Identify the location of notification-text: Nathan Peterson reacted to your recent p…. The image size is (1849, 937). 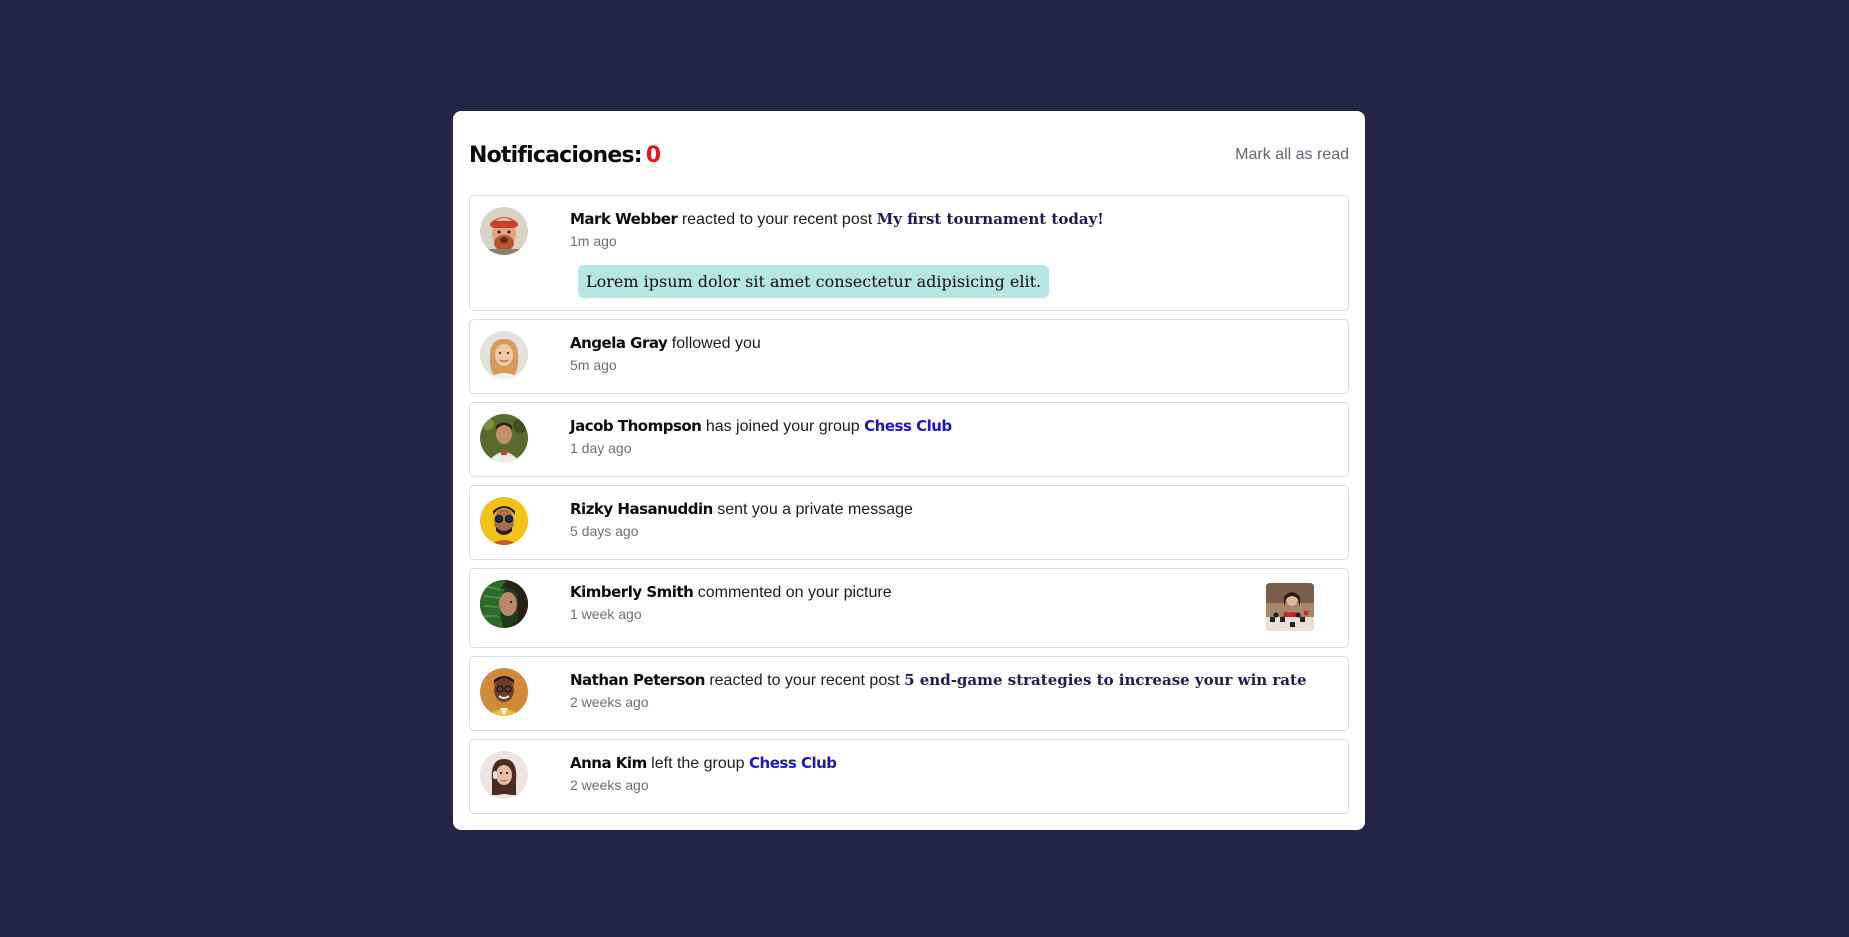
(959, 680).